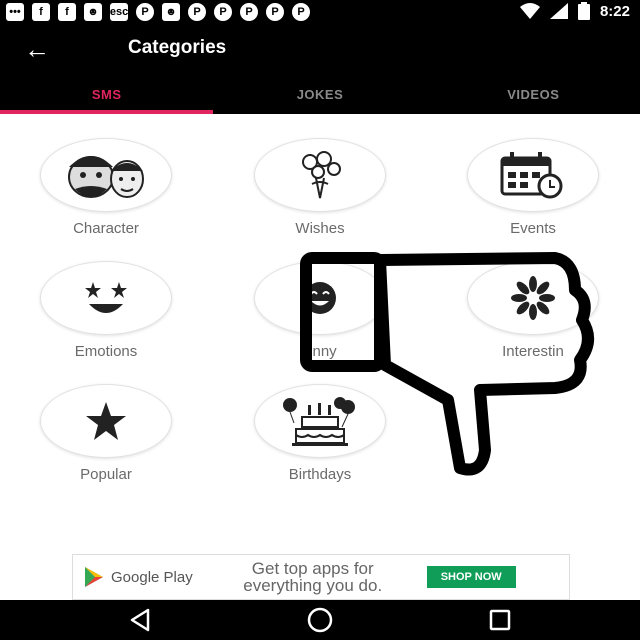 The width and height of the screenshot is (640, 640). What do you see at coordinates (471, 577) in the screenshot?
I see `shop-now-button: SHOP NOW` at bounding box center [471, 577].